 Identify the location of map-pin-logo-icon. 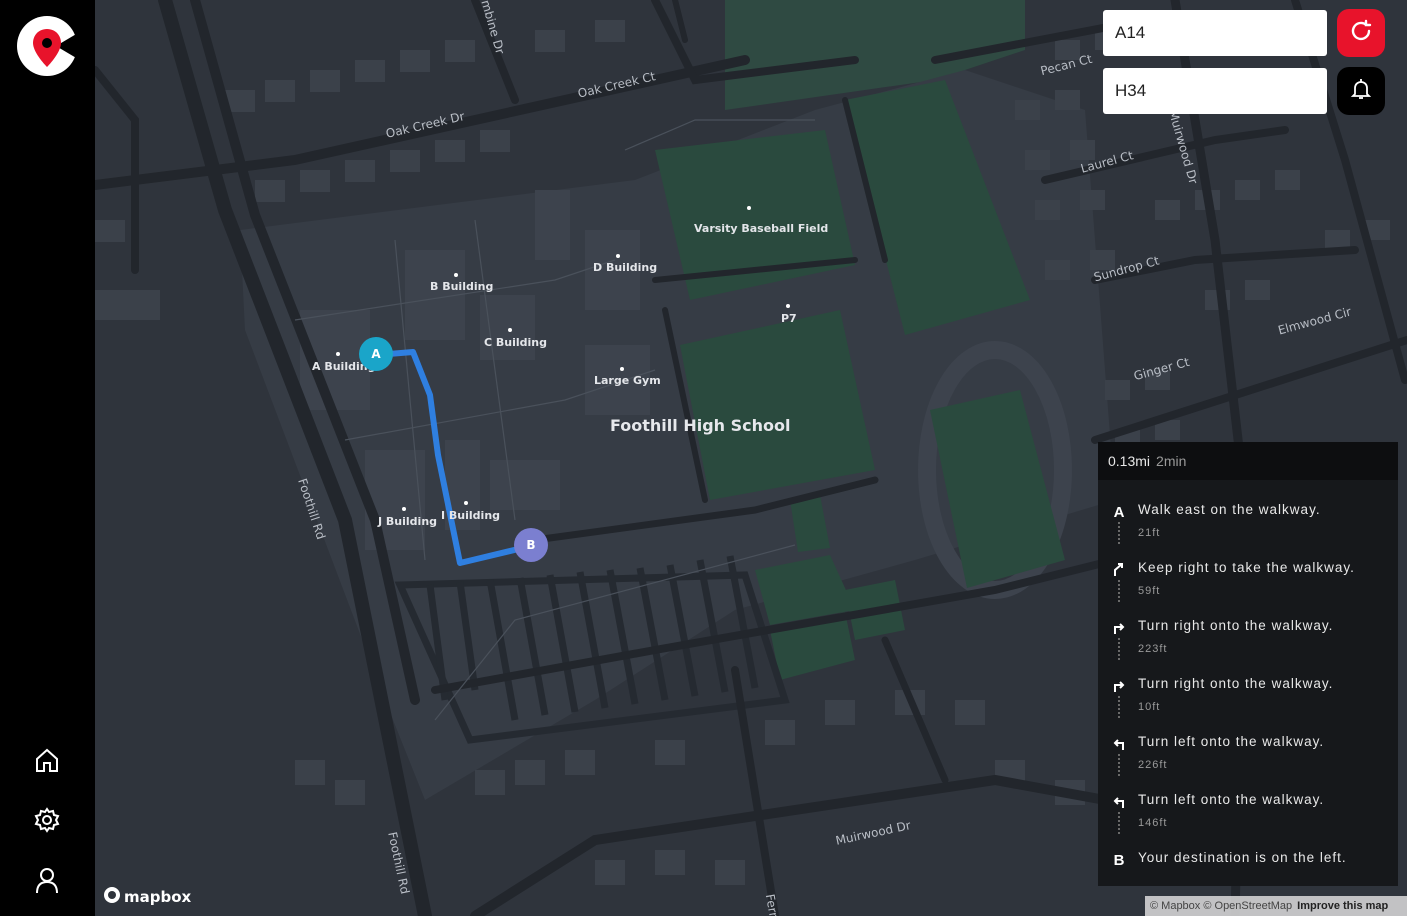
(47, 46).